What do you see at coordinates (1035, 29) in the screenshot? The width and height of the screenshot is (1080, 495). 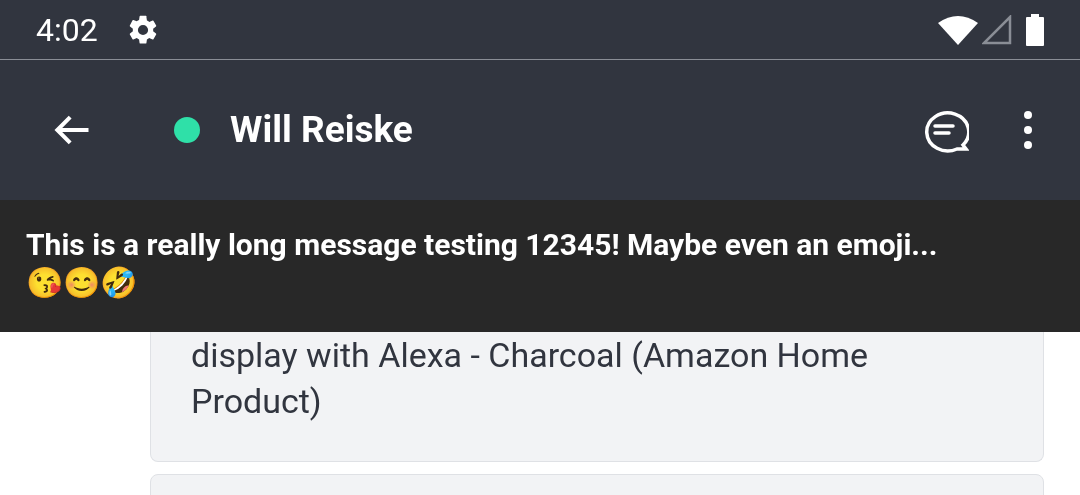 I see `battery-icon` at bounding box center [1035, 29].